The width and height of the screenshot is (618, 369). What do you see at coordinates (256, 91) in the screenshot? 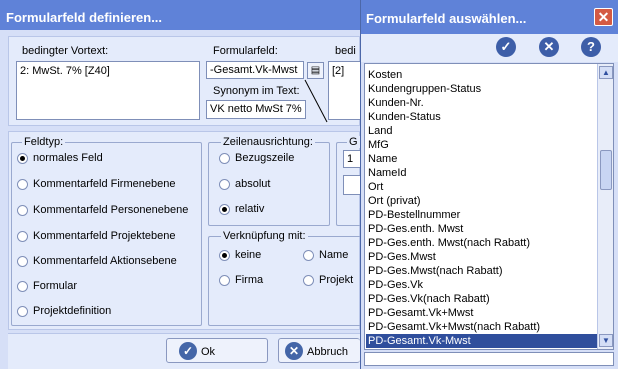
I see `synonym-label: Synonym im Text:` at bounding box center [256, 91].